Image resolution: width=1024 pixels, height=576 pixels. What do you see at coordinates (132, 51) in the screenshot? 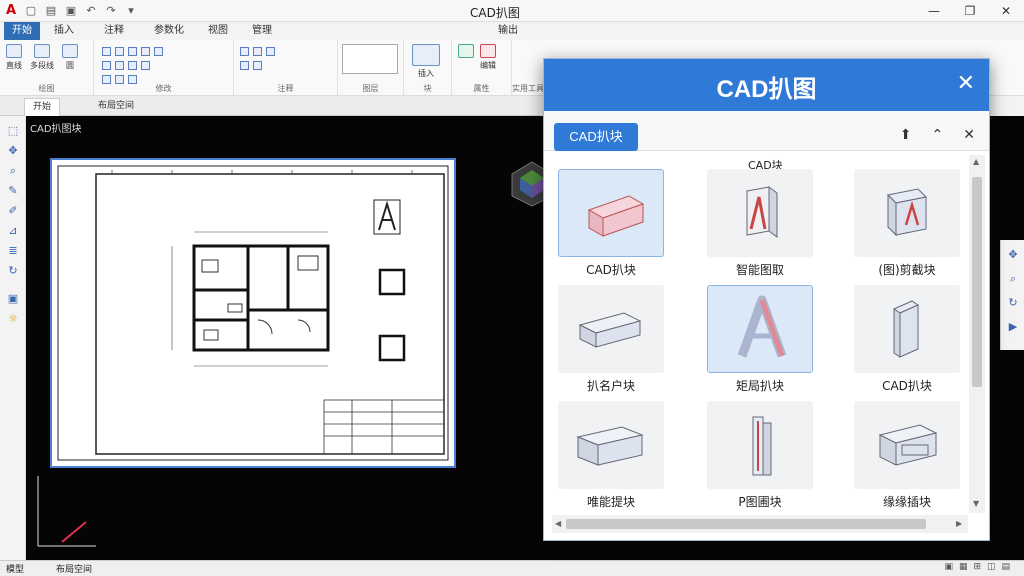
I see `trim-icon` at bounding box center [132, 51].